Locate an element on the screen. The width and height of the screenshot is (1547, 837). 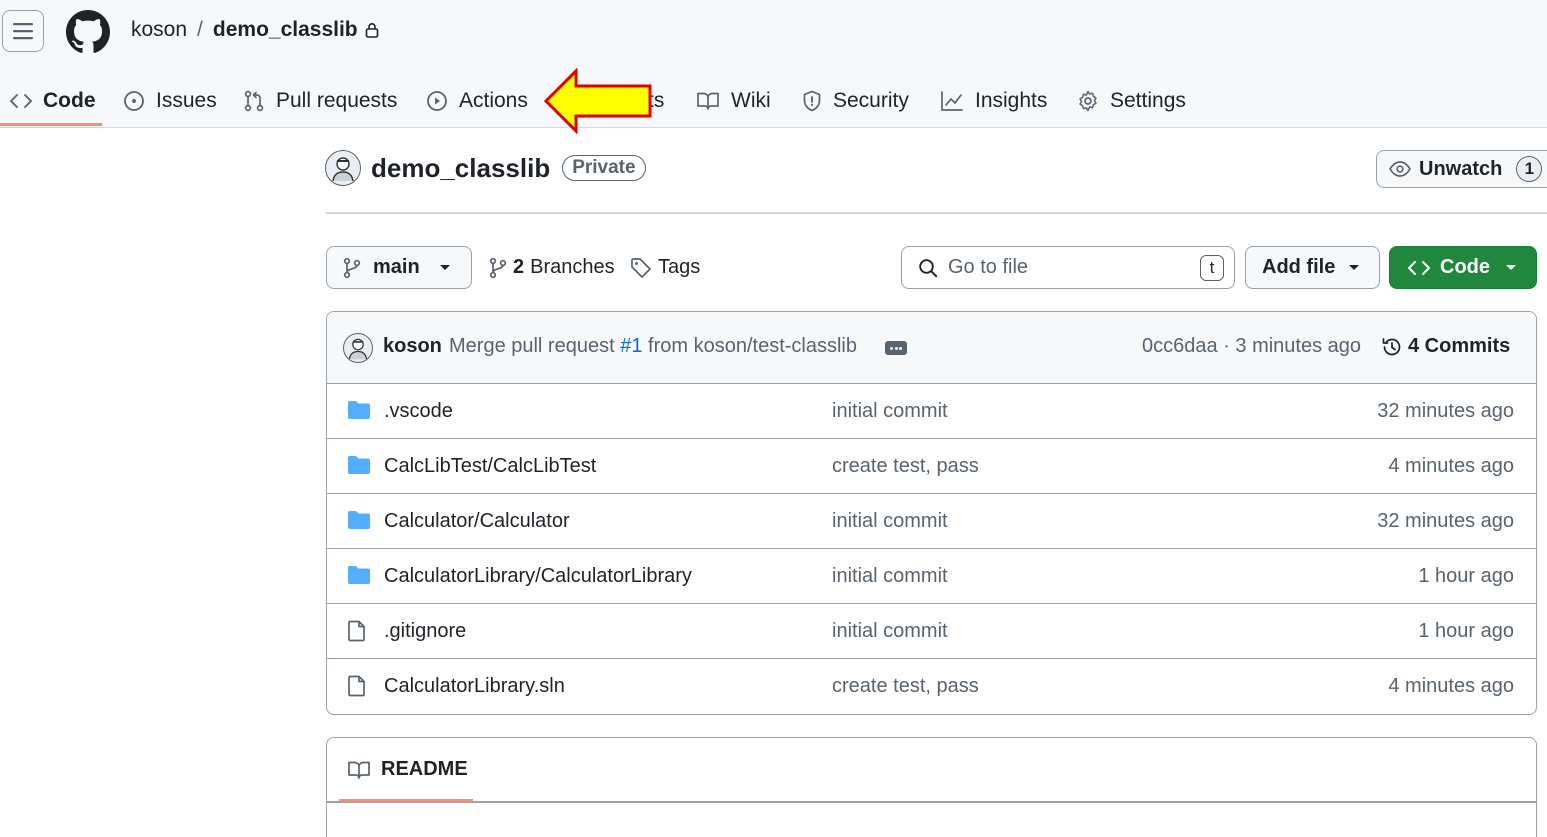
annotation-arrow-icon is located at coordinates (597, 101).